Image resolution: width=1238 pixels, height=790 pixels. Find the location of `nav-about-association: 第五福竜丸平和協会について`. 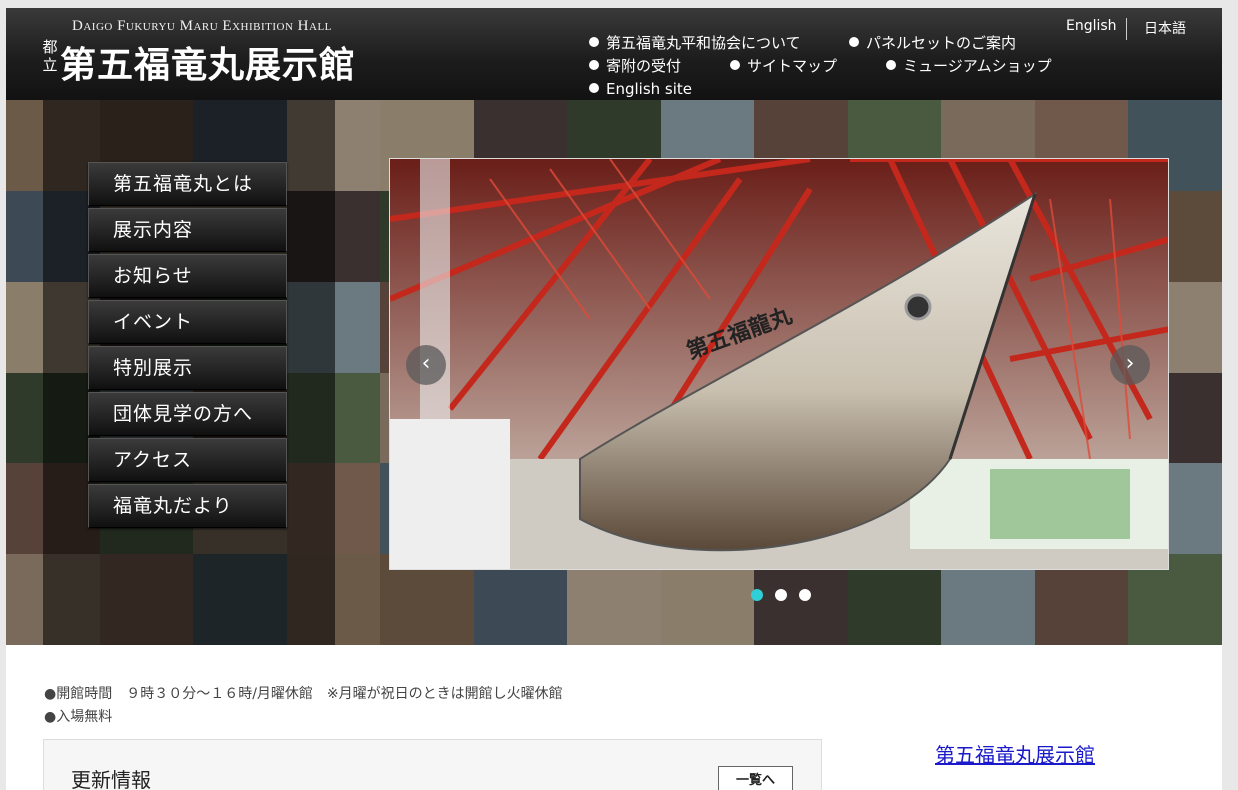

nav-about-association: 第五福竜丸平和協会について is located at coordinates (695, 42).